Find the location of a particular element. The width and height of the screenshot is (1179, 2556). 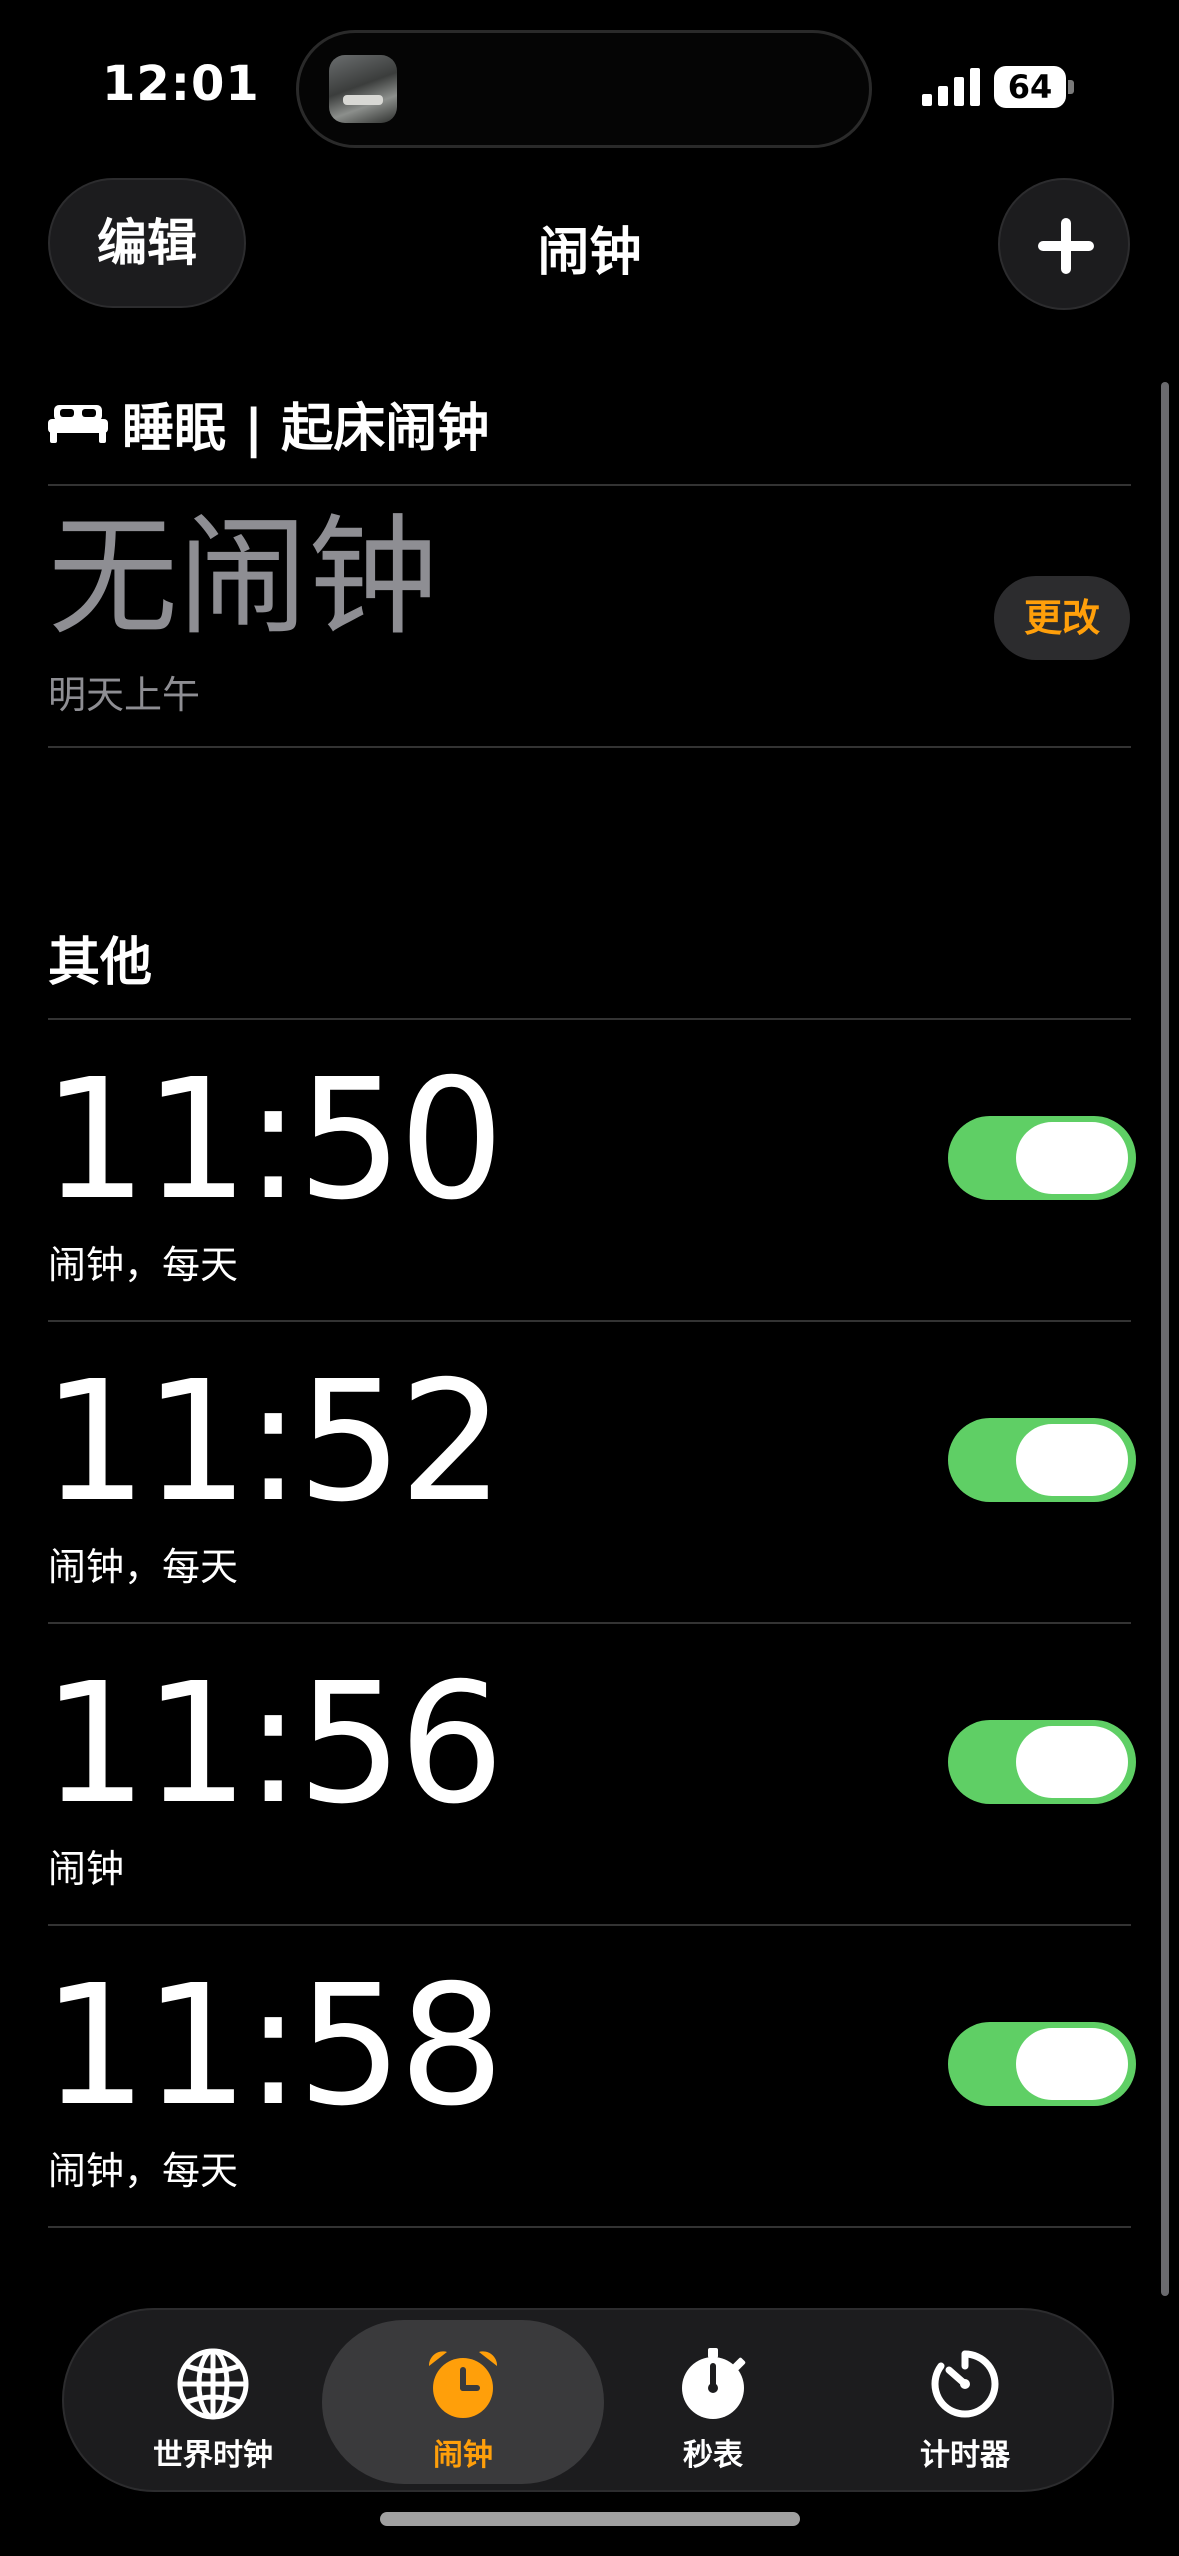

add-alarm-button is located at coordinates (1064, 244).